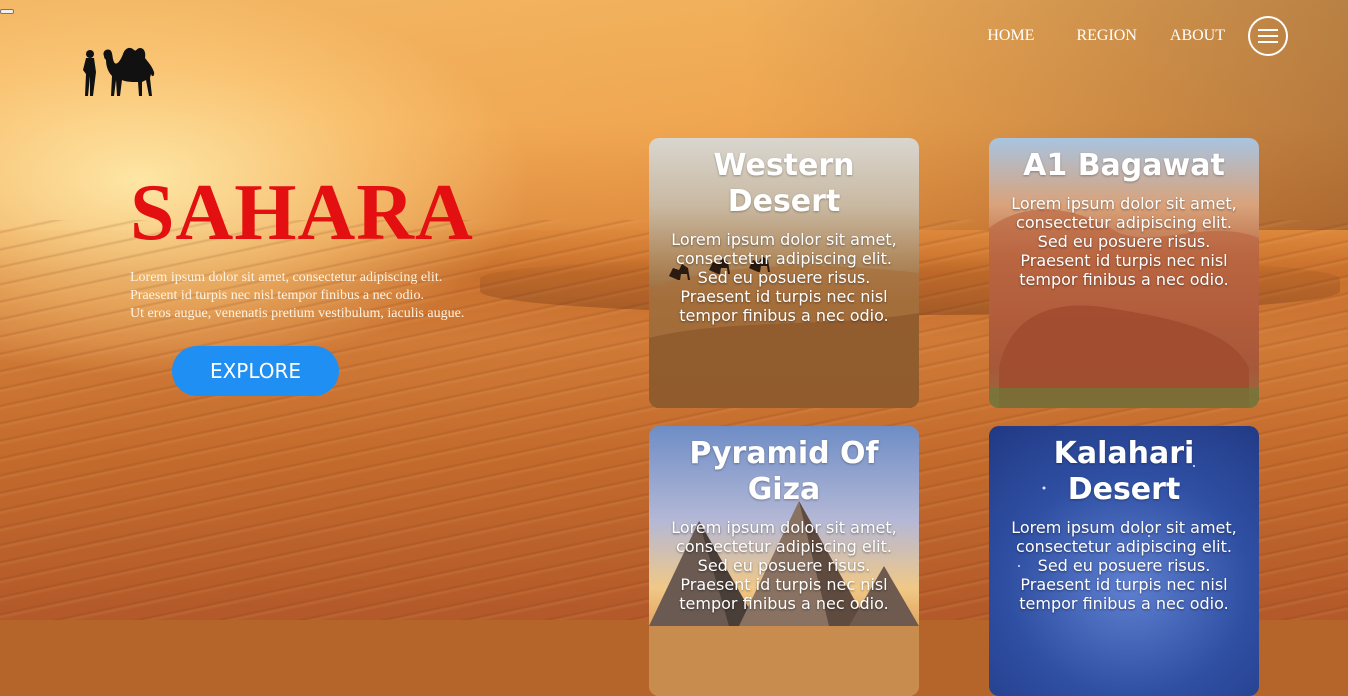 Image resolution: width=1348 pixels, height=696 pixels. I want to click on menu-button, so click(1268, 36).